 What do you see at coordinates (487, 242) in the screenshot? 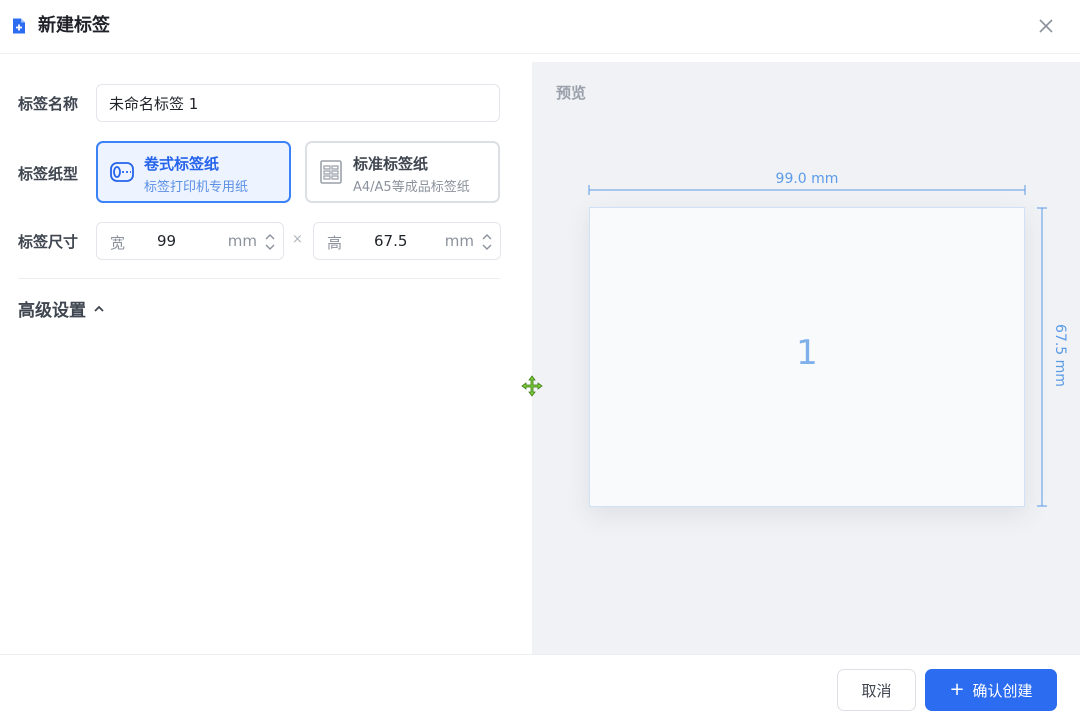
I see `height-stepper-icon` at bounding box center [487, 242].